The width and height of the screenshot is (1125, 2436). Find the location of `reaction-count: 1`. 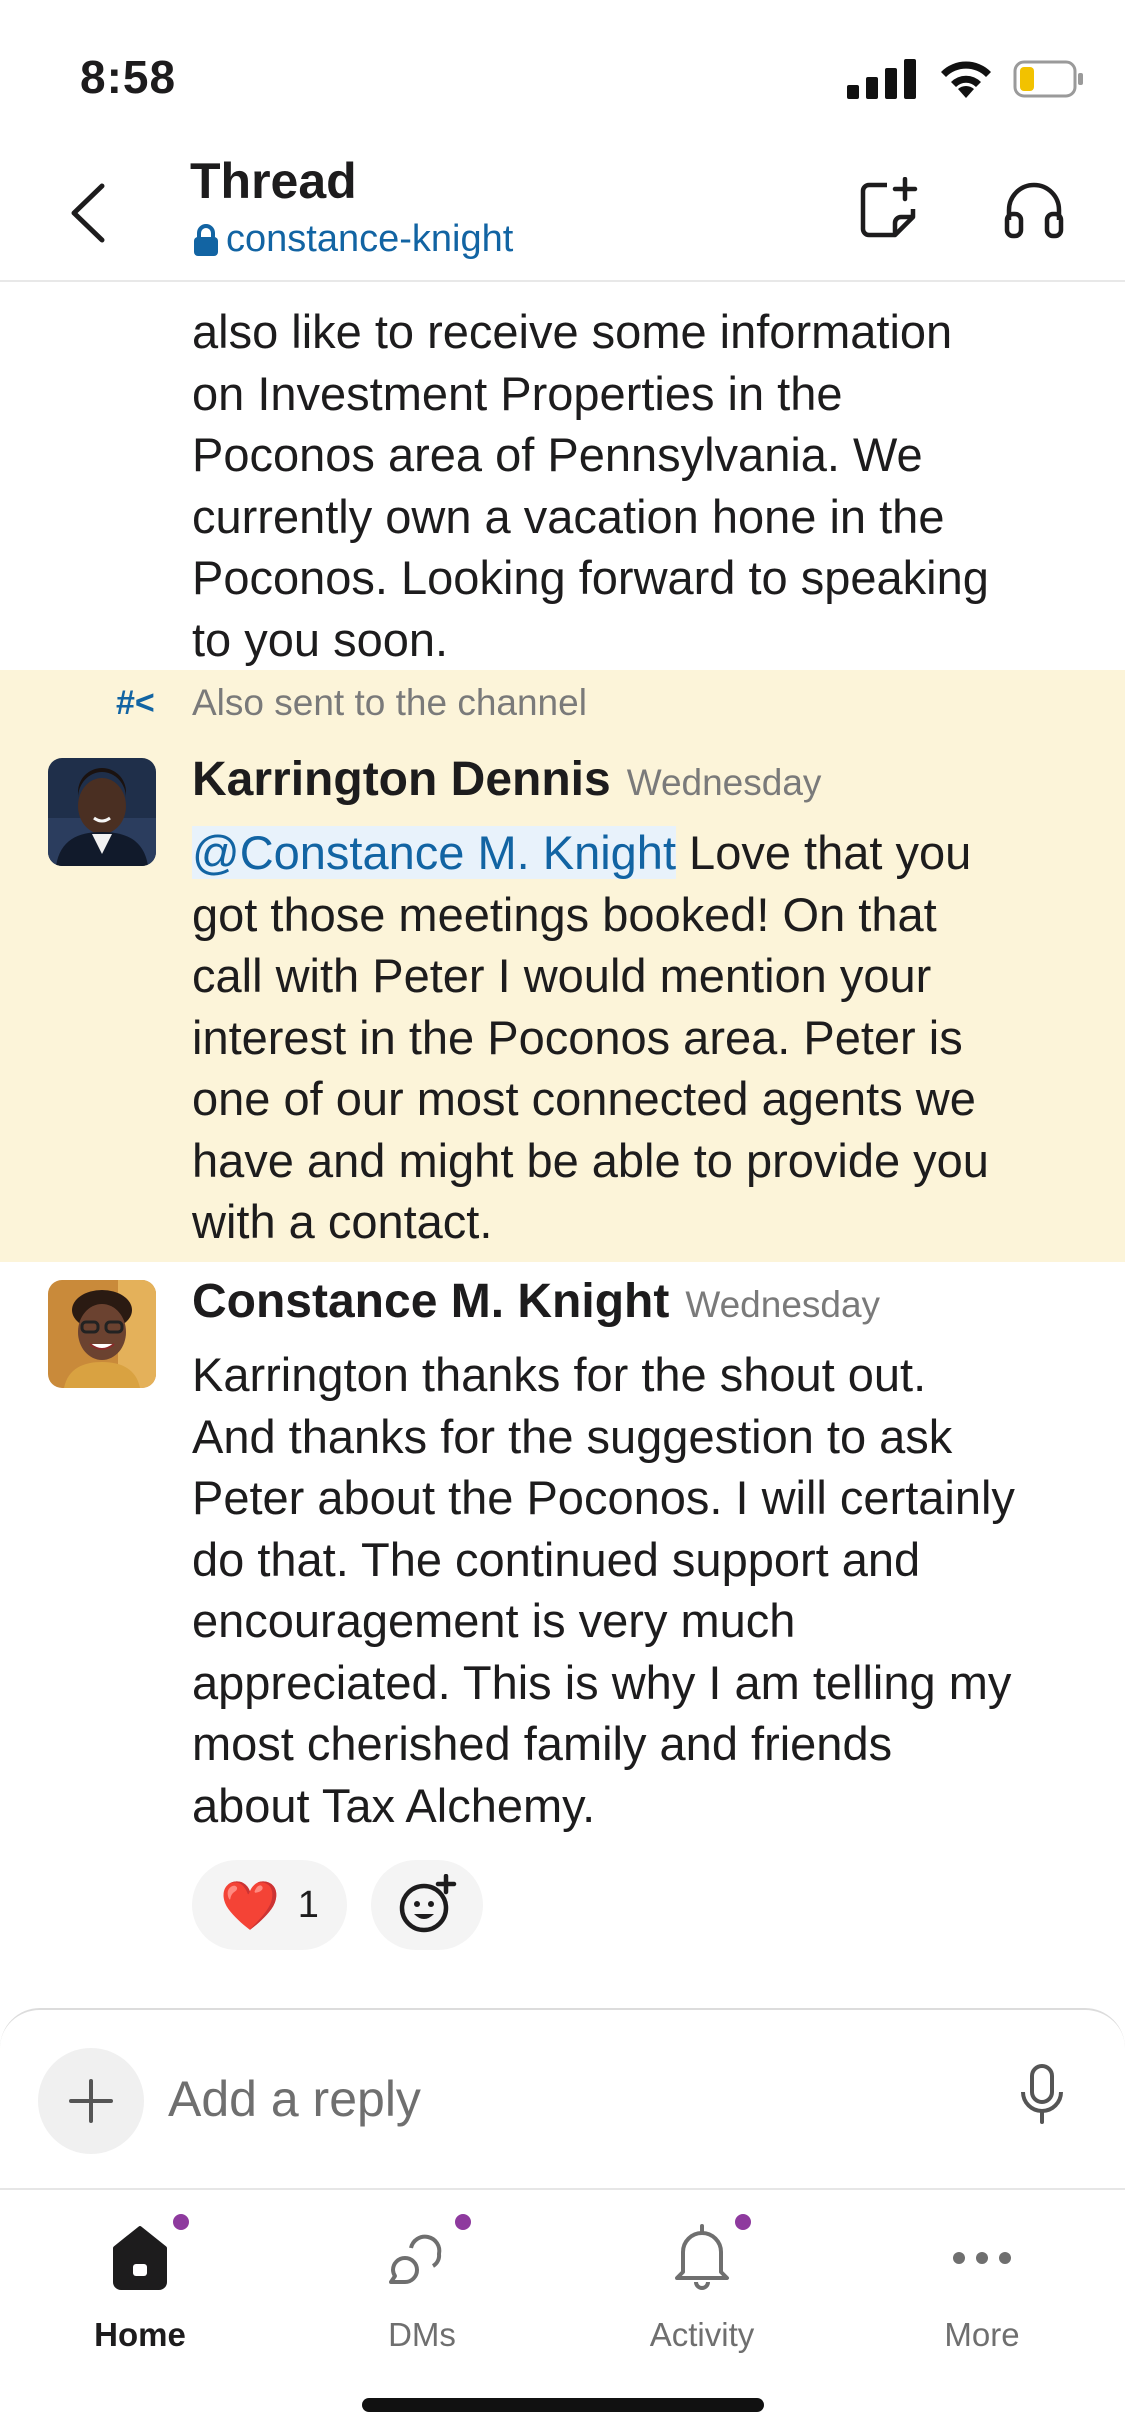

reaction-count: 1 is located at coordinates (308, 1904).